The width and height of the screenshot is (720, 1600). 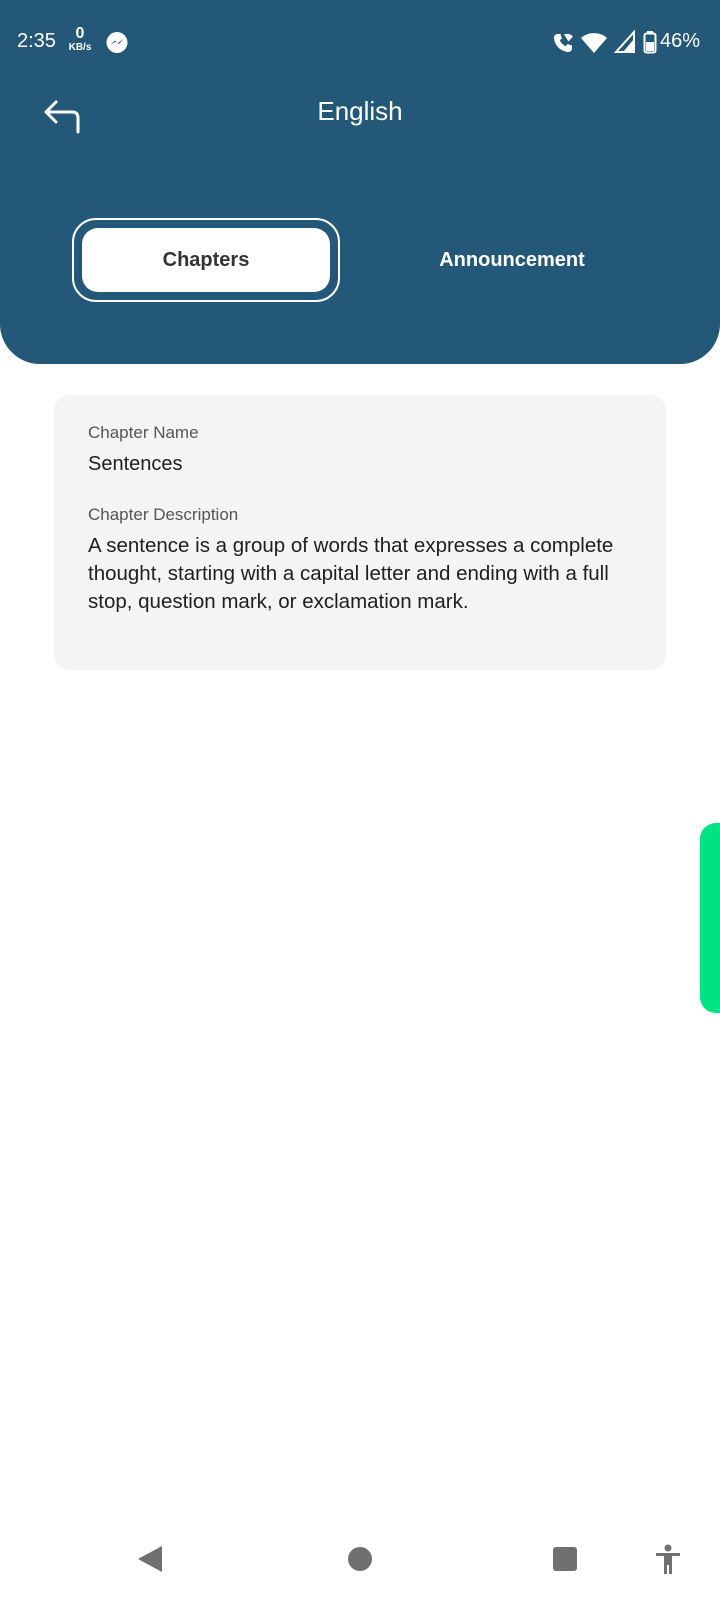 I want to click on net-speed-value: 0, so click(x=80, y=33).